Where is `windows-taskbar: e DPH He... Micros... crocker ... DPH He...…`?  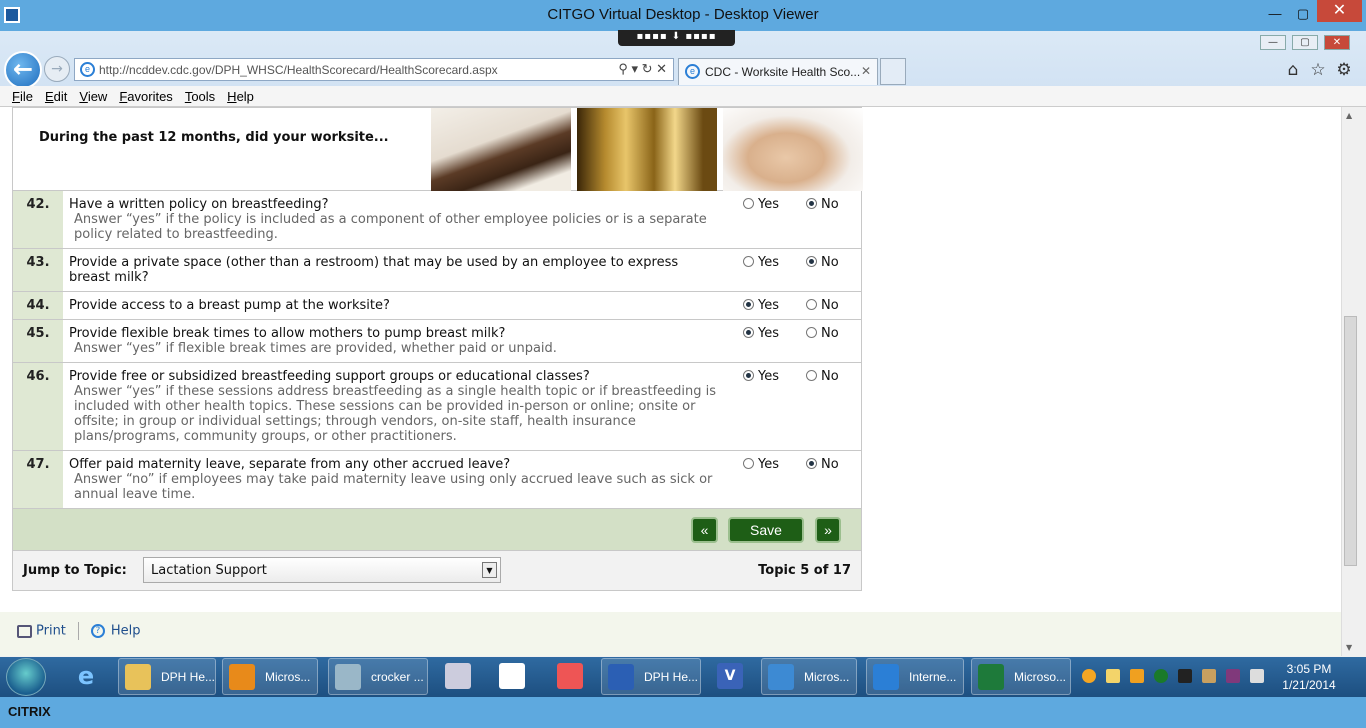 windows-taskbar: e DPH He... Micros... crocker ... DPH He...… is located at coordinates (683, 677).